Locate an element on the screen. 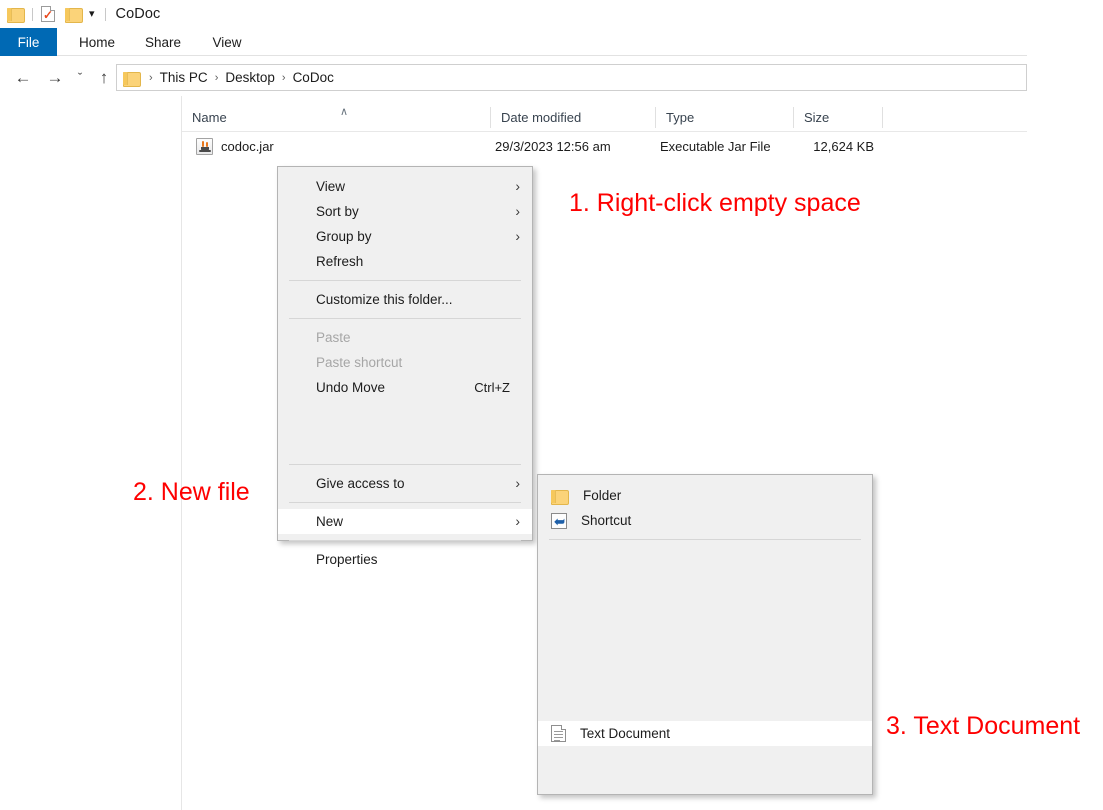  tab-share: Share is located at coordinates (163, 42).